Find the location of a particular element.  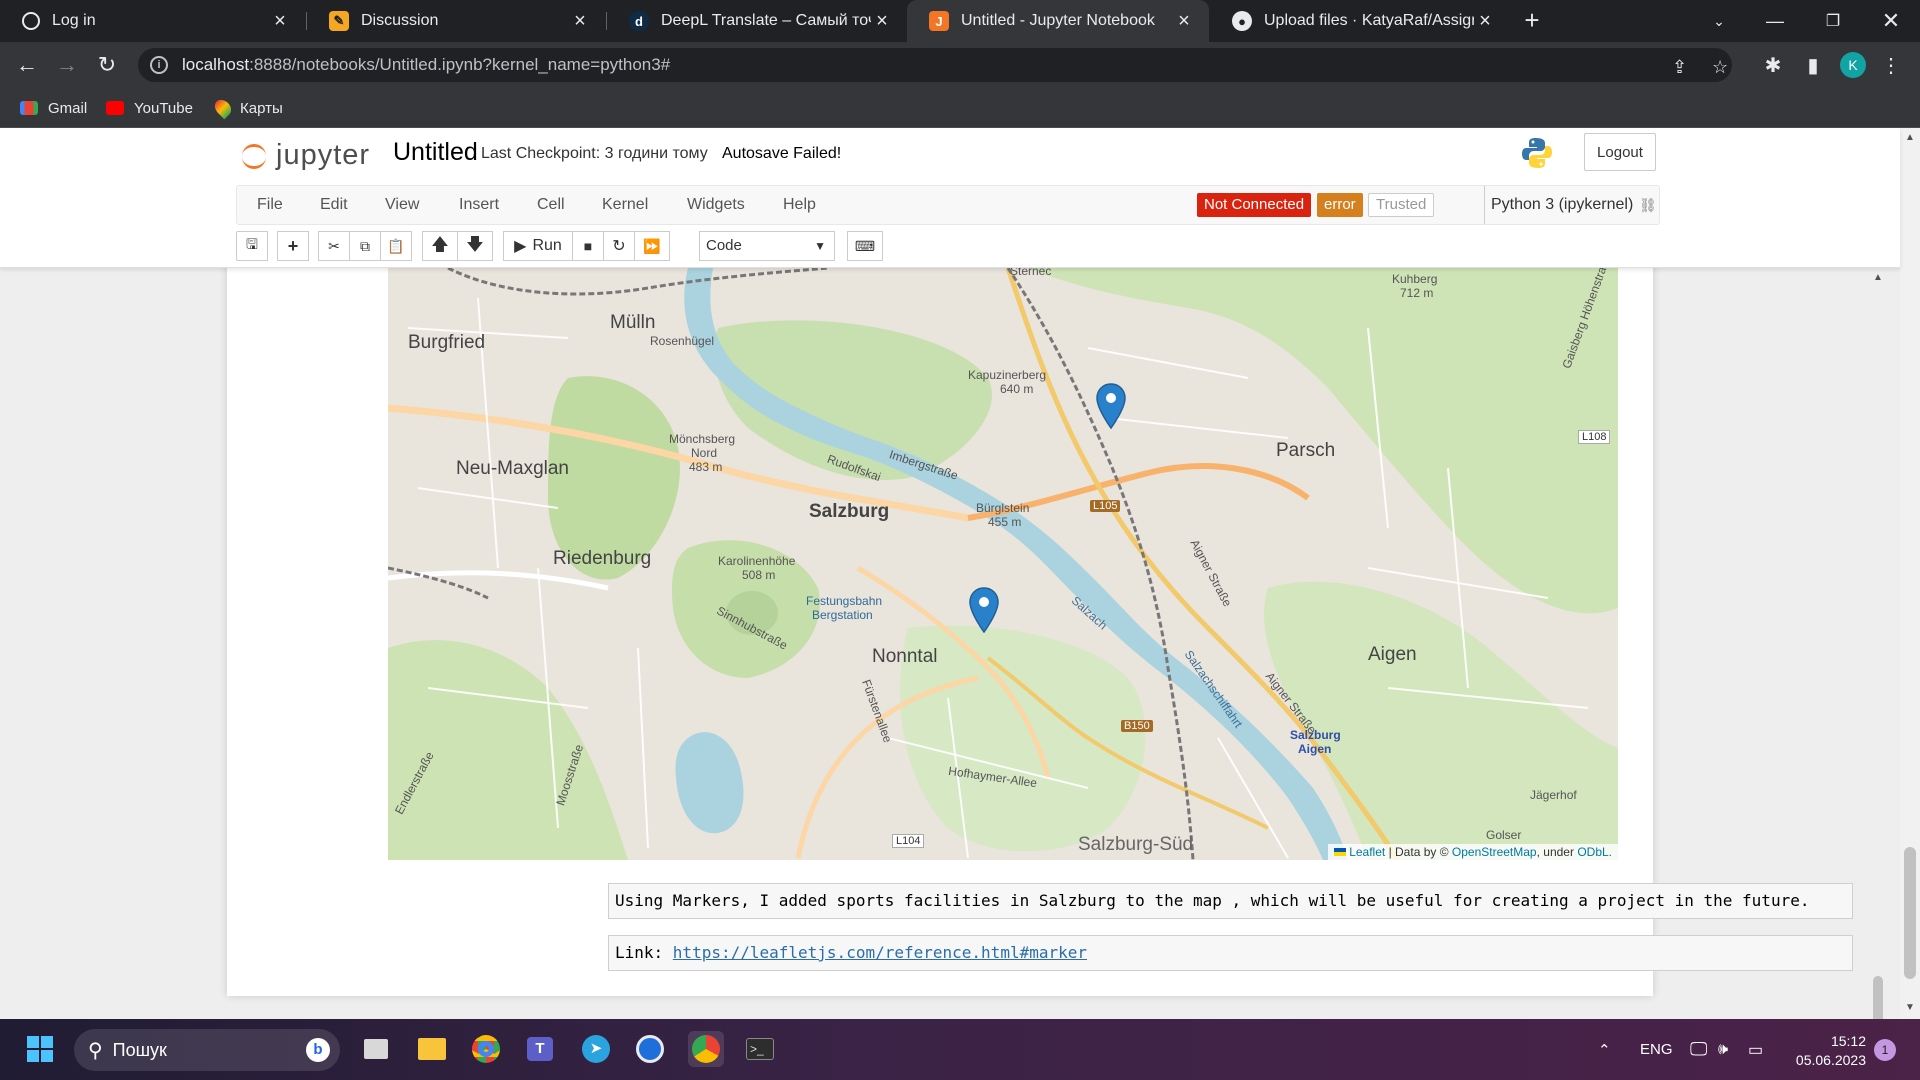

restore-button: ❐ is located at coordinates (1833, 21).